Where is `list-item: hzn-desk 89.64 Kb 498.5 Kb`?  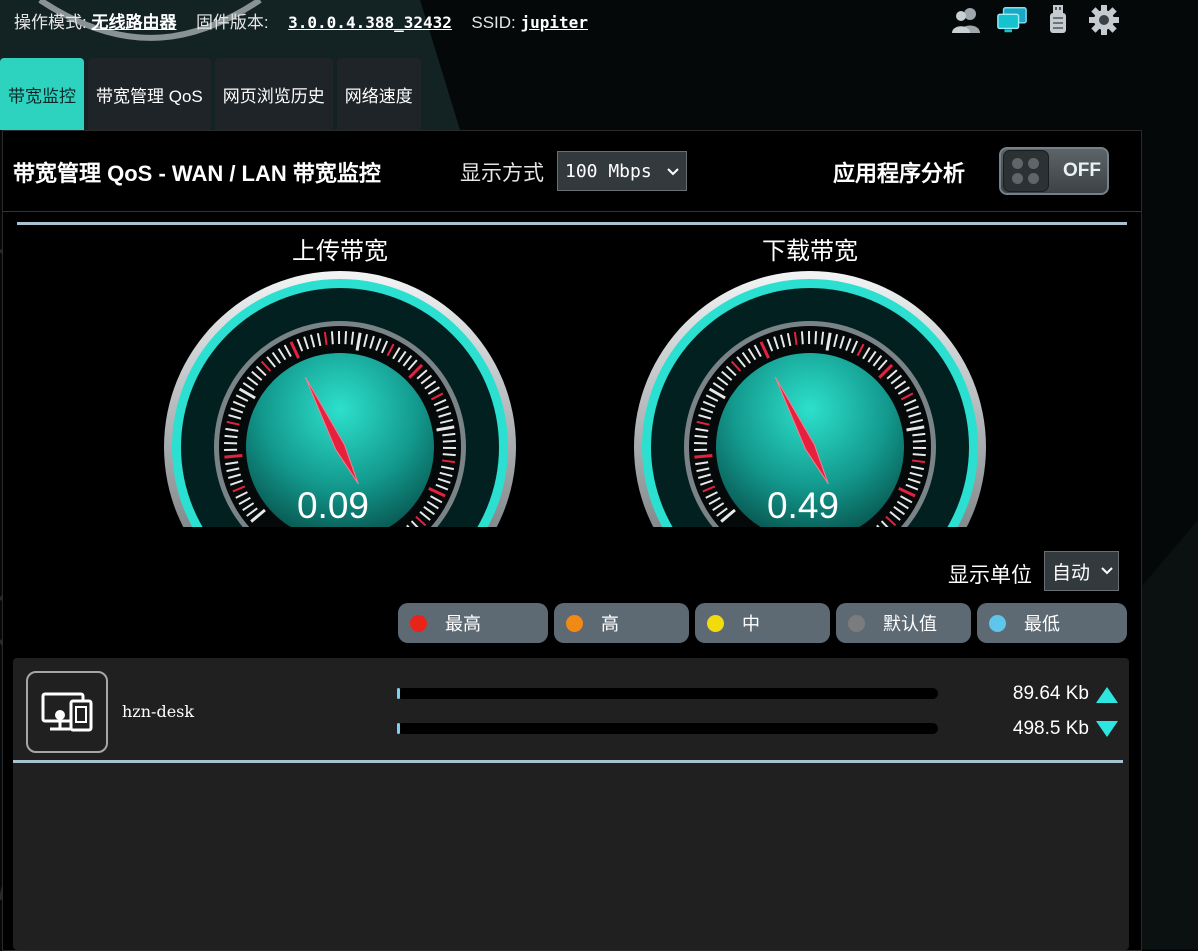 list-item: hzn-desk 89.64 Kb 498.5 Kb is located at coordinates (571, 709).